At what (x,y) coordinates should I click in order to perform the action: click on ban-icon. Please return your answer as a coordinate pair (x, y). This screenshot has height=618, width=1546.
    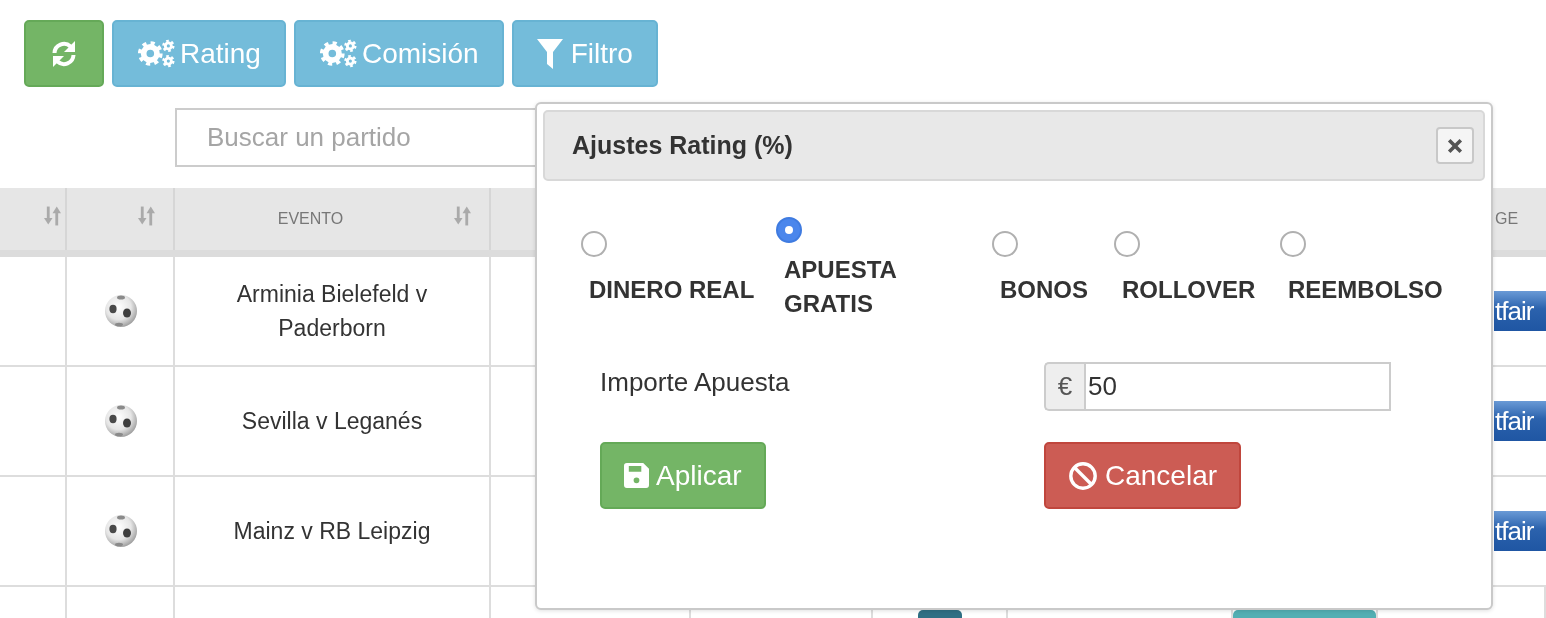
    Looking at the image, I should click on (1083, 475).